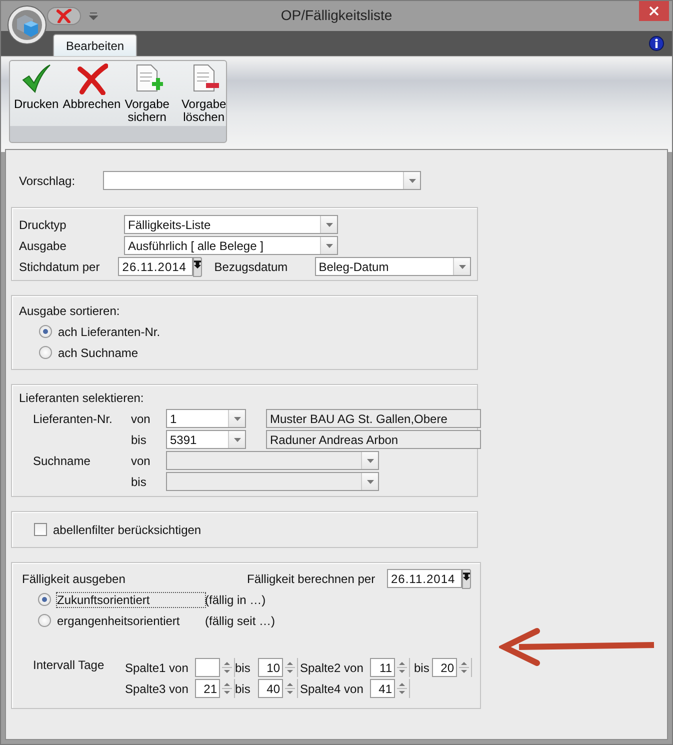  I want to click on supplier-name-field: Muster BAU AG St. Gallen,Obere, so click(373, 418).